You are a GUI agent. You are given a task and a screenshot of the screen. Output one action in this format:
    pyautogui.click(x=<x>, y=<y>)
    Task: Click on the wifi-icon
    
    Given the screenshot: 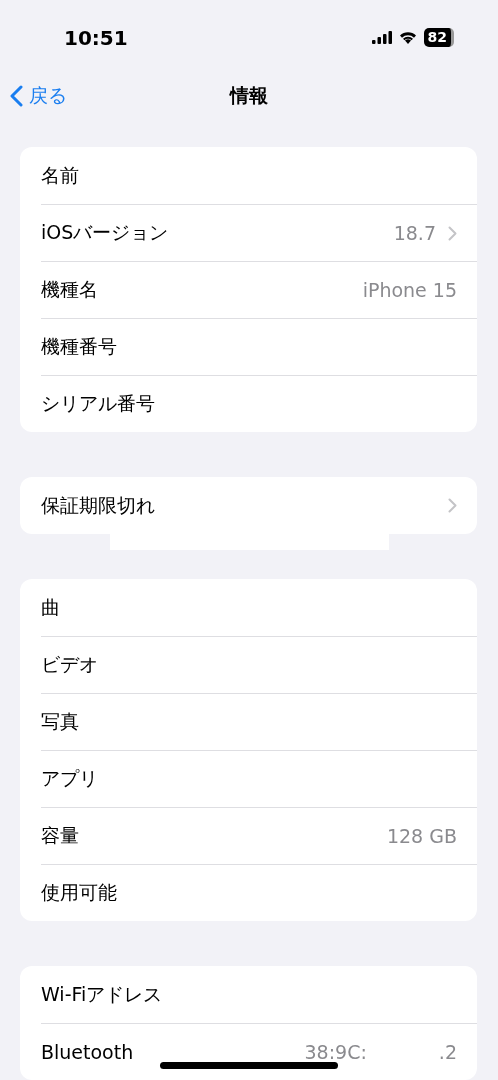 What is the action you would take?
    pyautogui.click(x=407, y=37)
    